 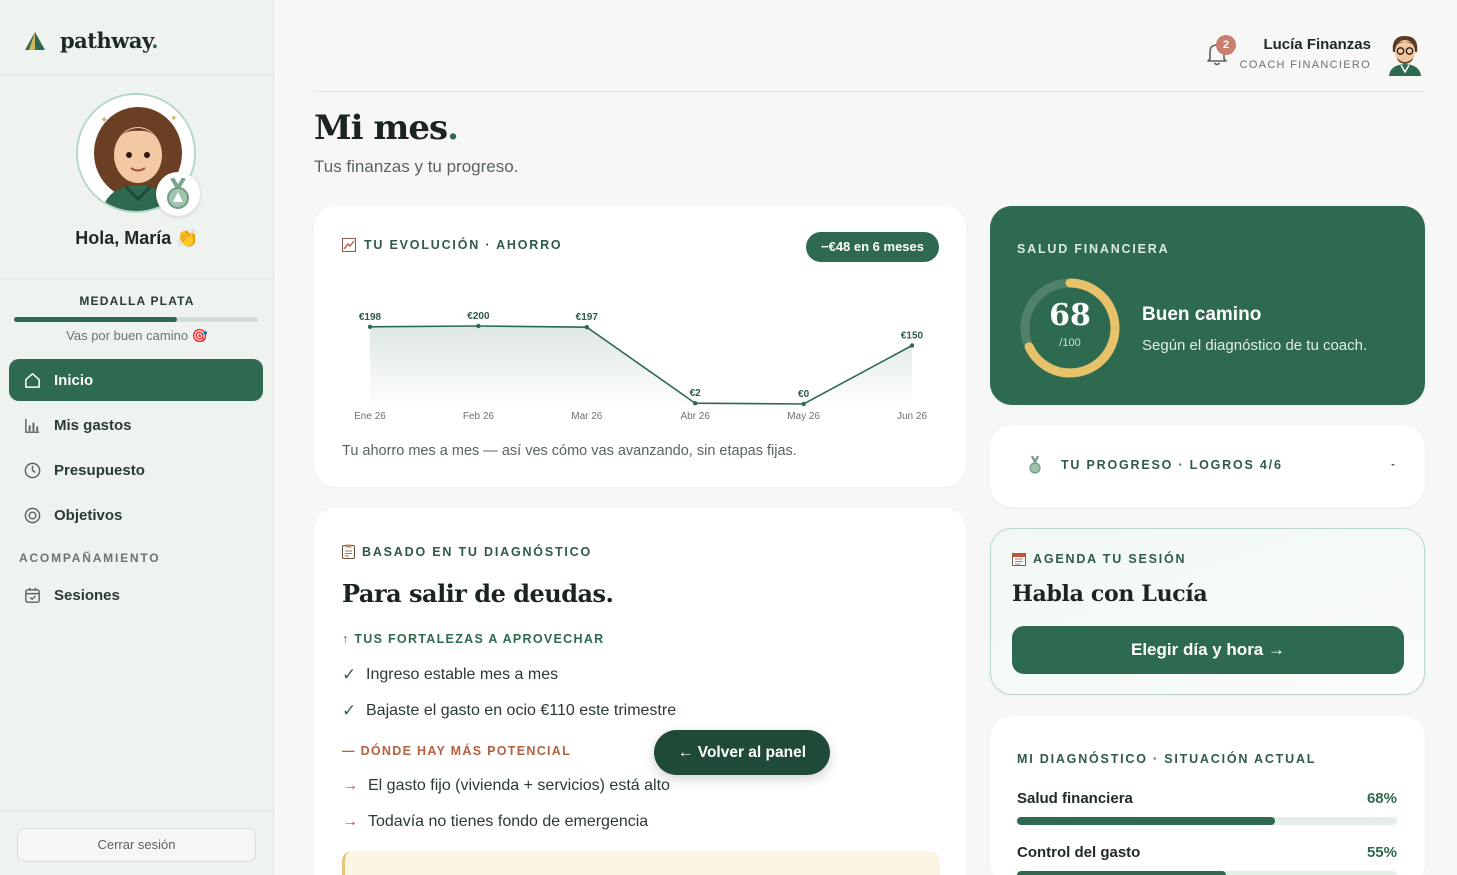 What do you see at coordinates (872, 247) in the screenshot?
I see `evolution-change-pill: −€48 en 6 meses` at bounding box center [872, 247].